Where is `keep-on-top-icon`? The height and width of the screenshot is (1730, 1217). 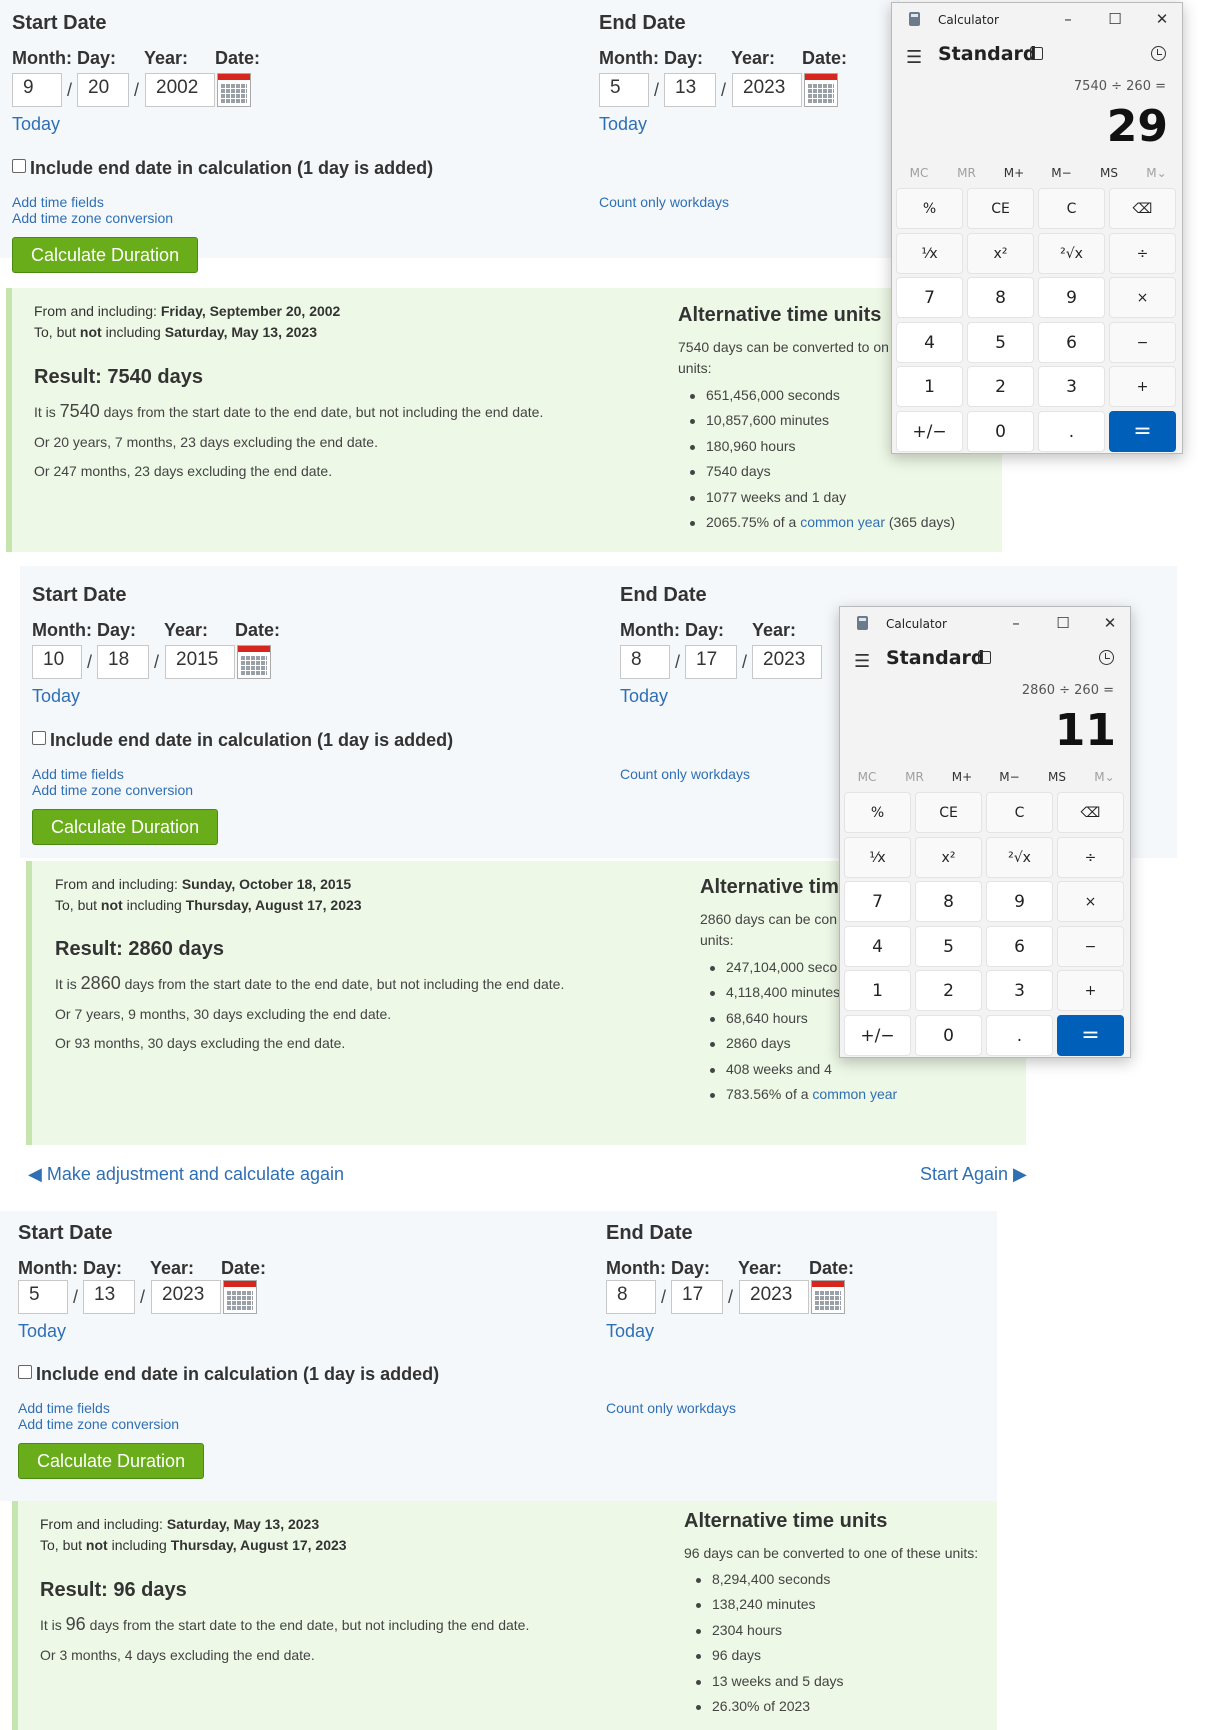
keep-on-top-icon is located at coordinates (984, 657).